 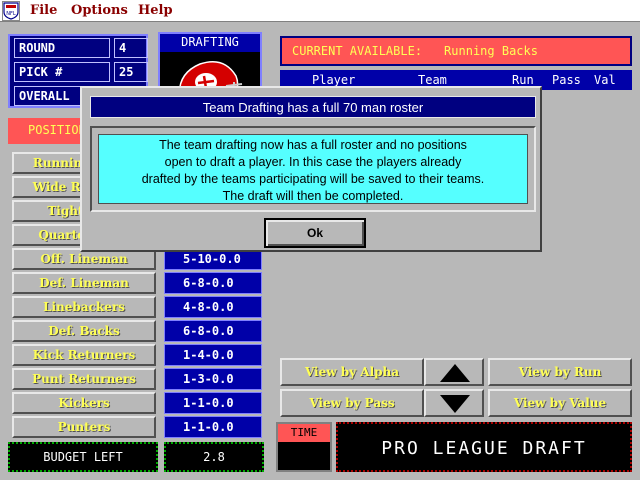 What do you see at coordinates (213, 307) in the screenshot?
I see `position-linebackers-count: 4-8-0.0` at bounding box center [213, 307].